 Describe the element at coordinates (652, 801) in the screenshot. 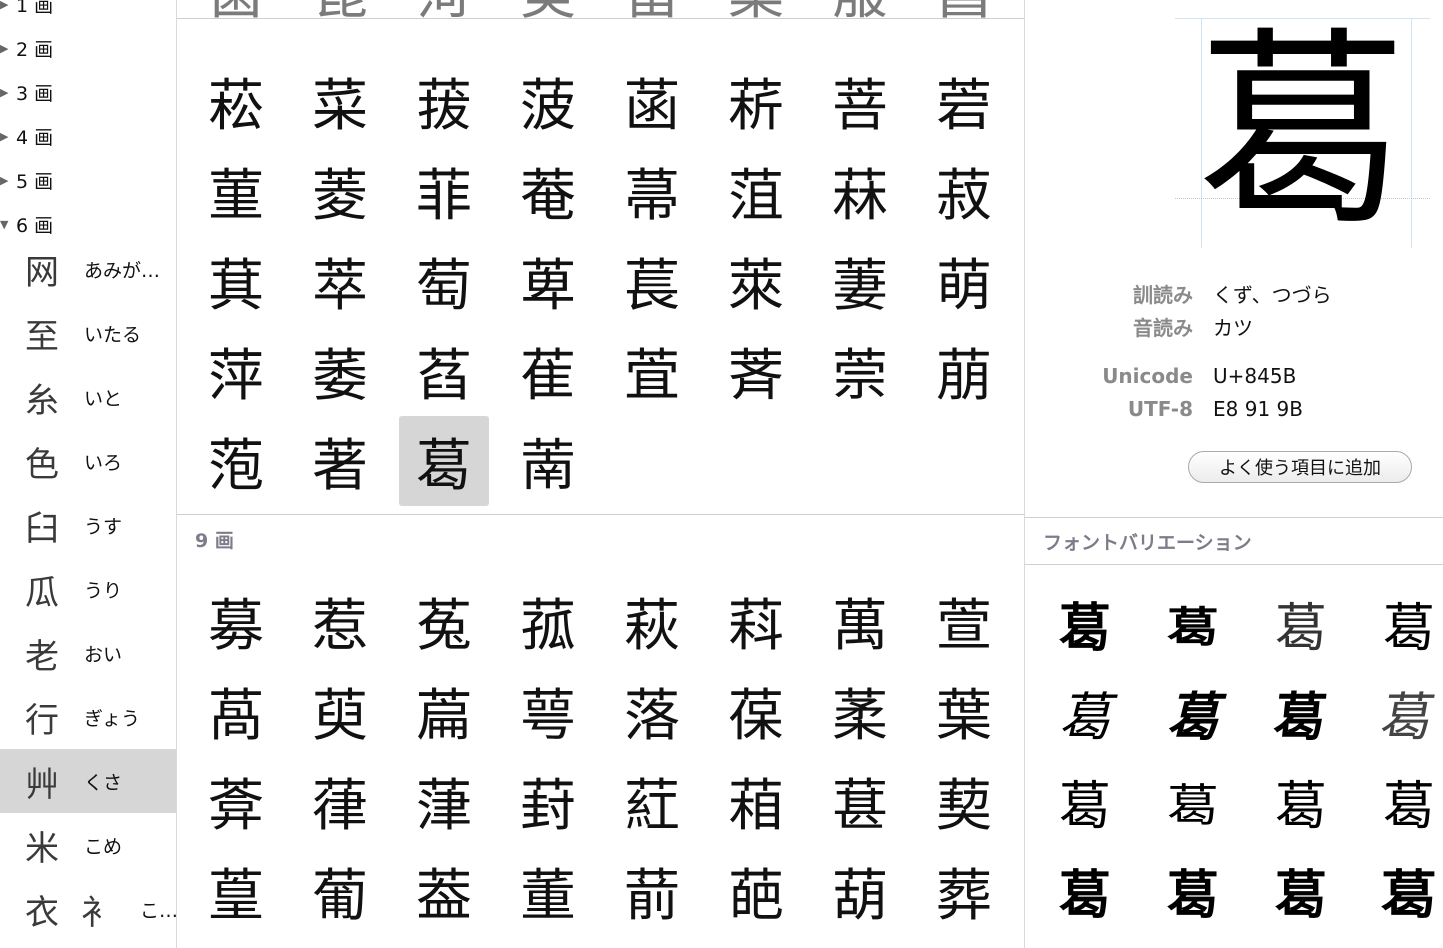

I see `character-cell: 葒` at that location.